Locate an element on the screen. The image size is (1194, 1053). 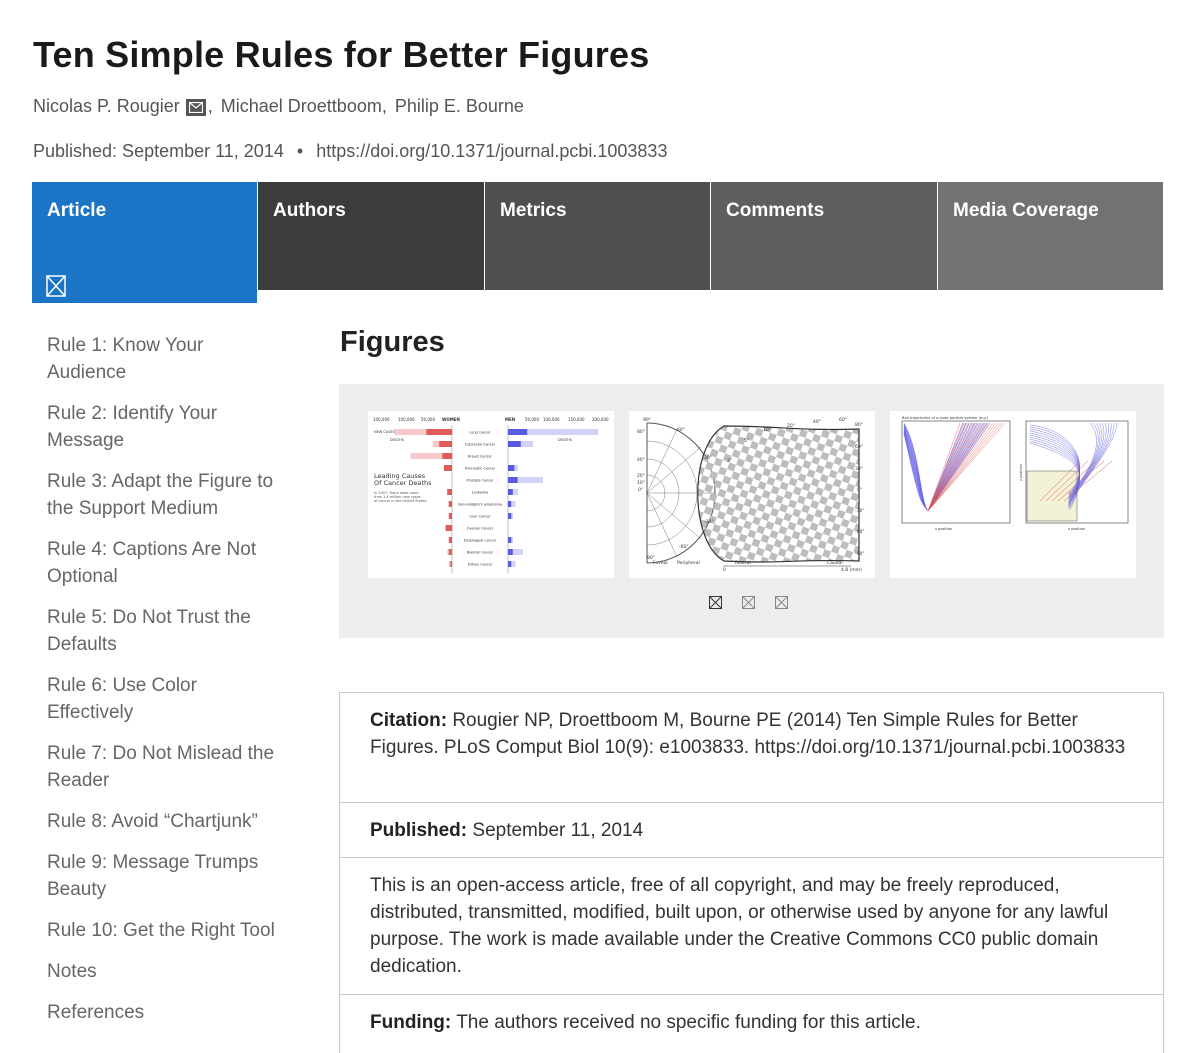
fig2-tick: -30° is located at coordinates (709, 522).